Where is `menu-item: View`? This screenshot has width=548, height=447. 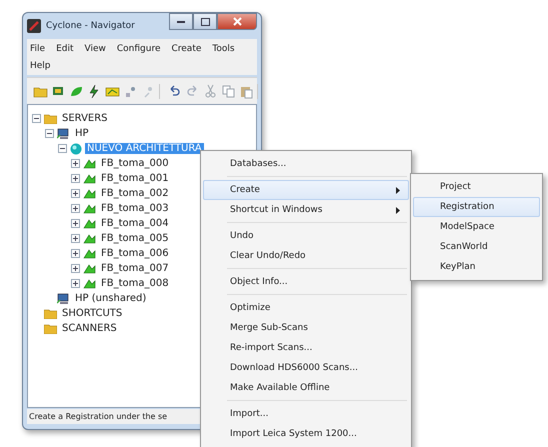 menu-item: View is located at coordinates (95, 49).